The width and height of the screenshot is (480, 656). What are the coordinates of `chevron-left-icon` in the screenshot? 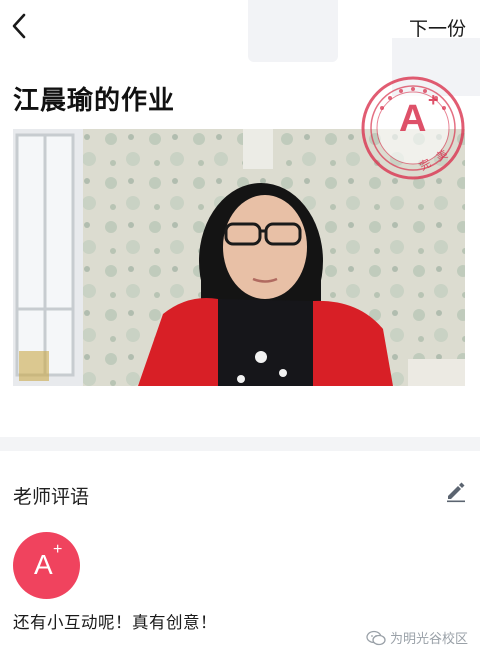 It's located at (20, 26).